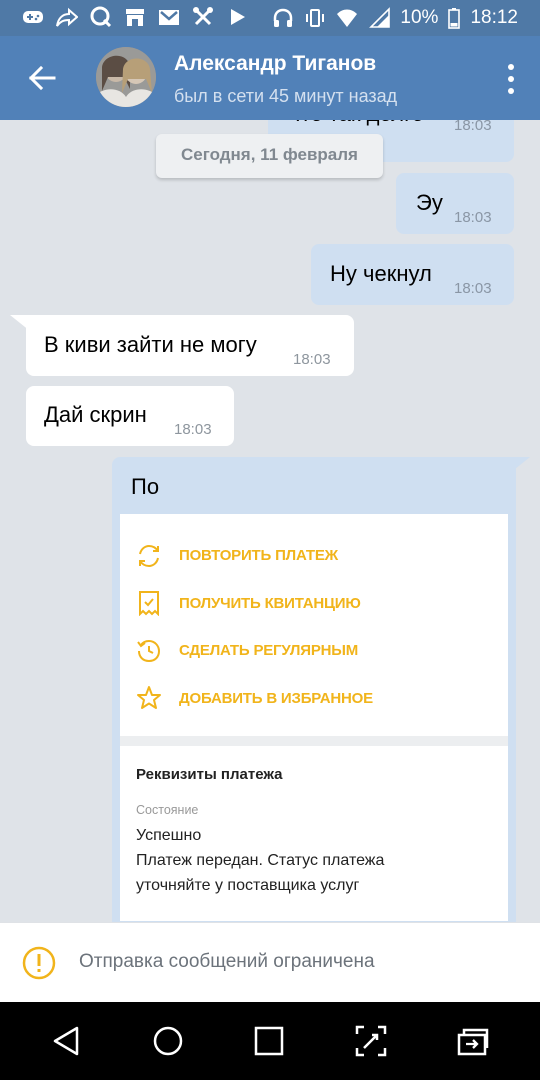 Image resolution: width=540 pixels, height=1080 pixels. Describe the element at coordinates (150, 344) in the screenshot. I see `message-text: В киви зайти не могу` at that location.